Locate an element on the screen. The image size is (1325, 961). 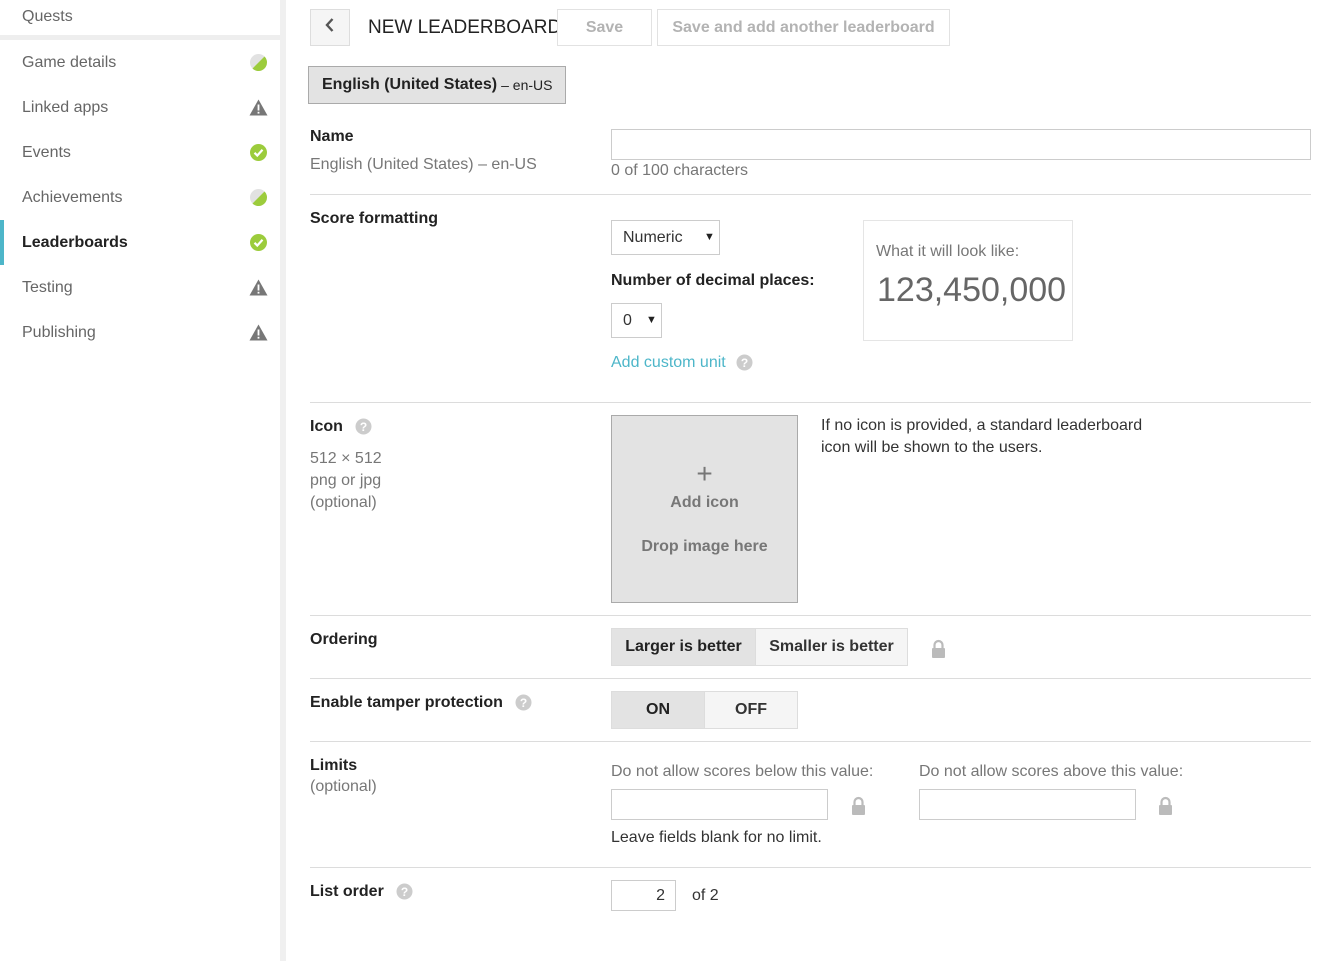
name-input is located at coordinates (961, 144).